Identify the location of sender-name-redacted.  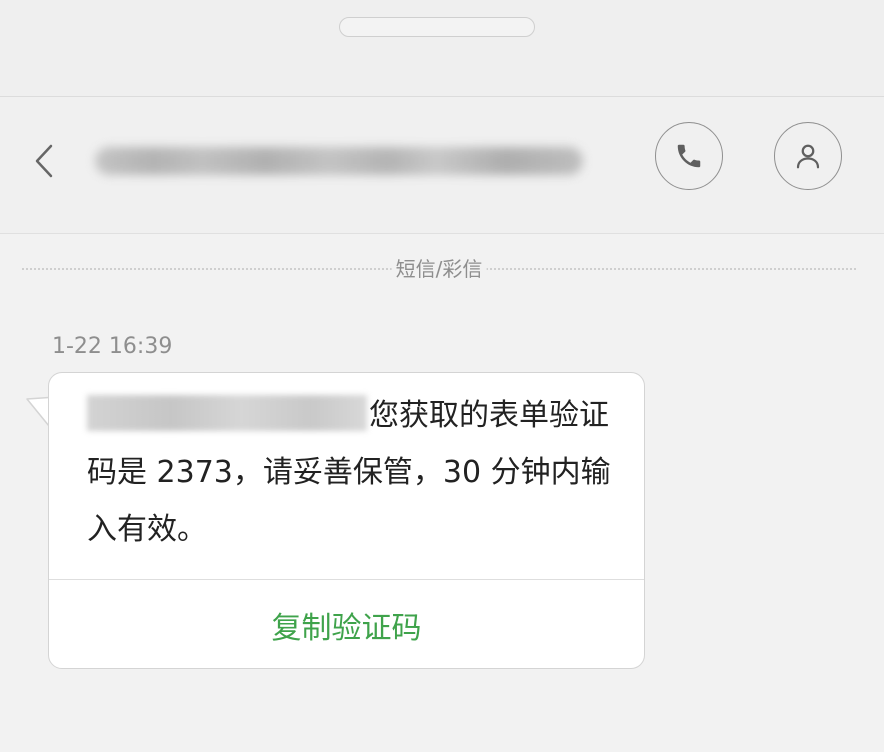
(227, 413).